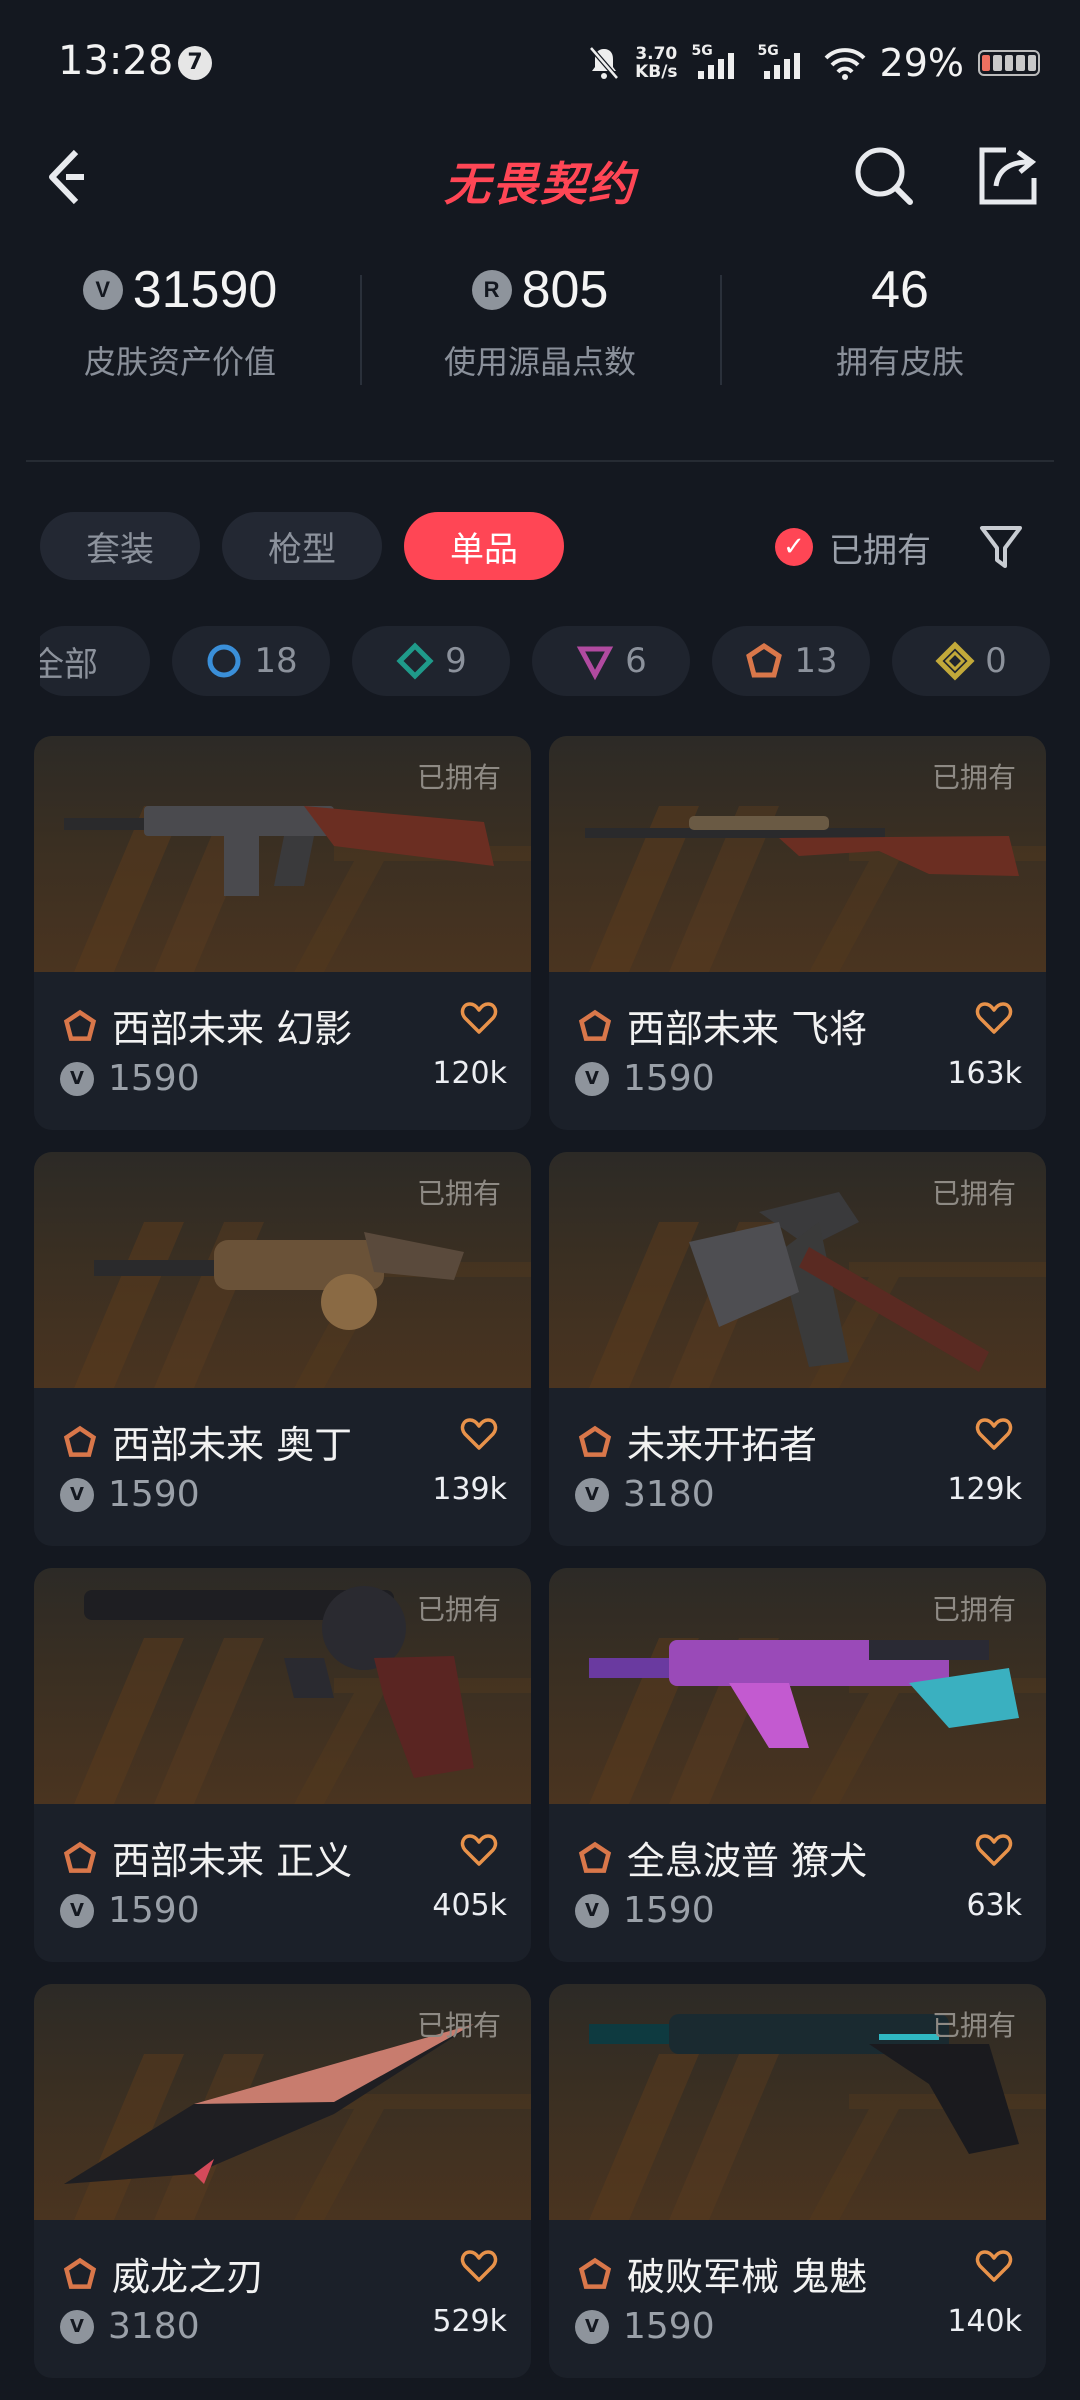 The height and width of the screenshot is (2400, 1080). What do you see at coordinates (595, 663) in the screenshot?
I see `premium-tier-icon` at bounding box center [595, 663].